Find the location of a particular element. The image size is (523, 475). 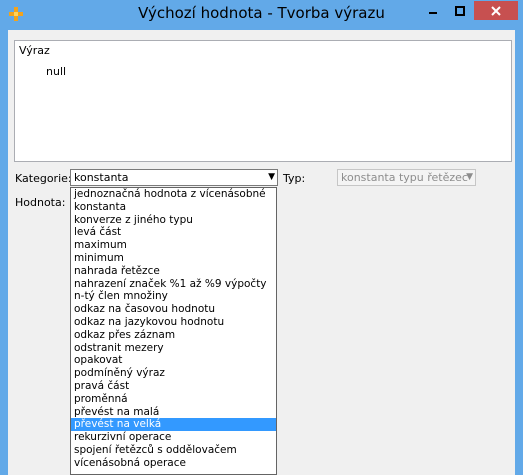

list-item: n-tý člen množiny is located at coordinates (173, 296).